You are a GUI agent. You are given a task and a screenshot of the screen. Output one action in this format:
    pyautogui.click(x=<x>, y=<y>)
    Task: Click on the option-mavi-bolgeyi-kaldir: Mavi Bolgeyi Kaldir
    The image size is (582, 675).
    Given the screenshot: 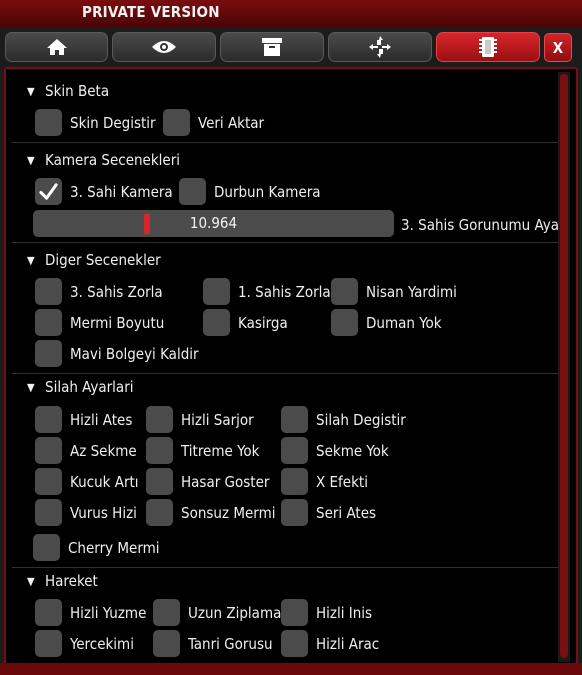 What is the action you would take?
    pyautogui.click(x=117, y=353)
    